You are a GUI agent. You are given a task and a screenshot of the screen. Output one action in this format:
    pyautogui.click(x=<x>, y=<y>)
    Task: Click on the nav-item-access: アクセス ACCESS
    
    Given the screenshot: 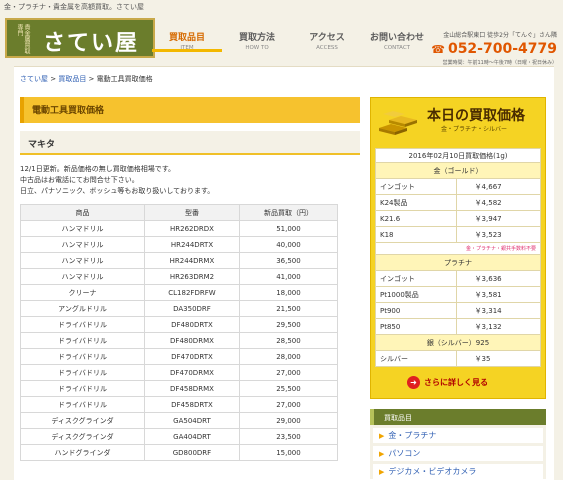 What is the action you would take?
    pyautogui.click(x=327, y=41)
    